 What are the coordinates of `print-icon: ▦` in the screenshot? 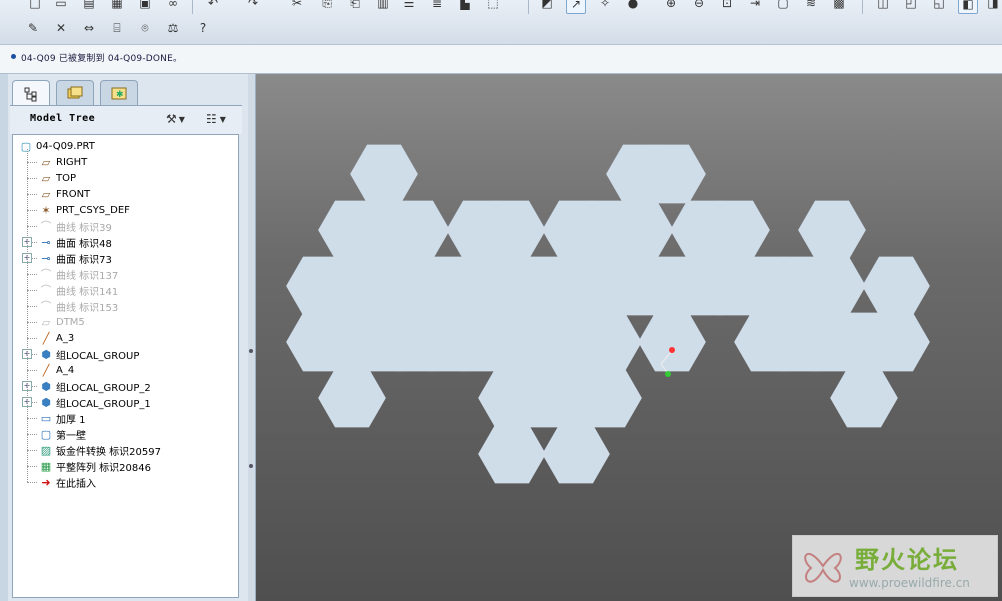 It's located at (117, 6).